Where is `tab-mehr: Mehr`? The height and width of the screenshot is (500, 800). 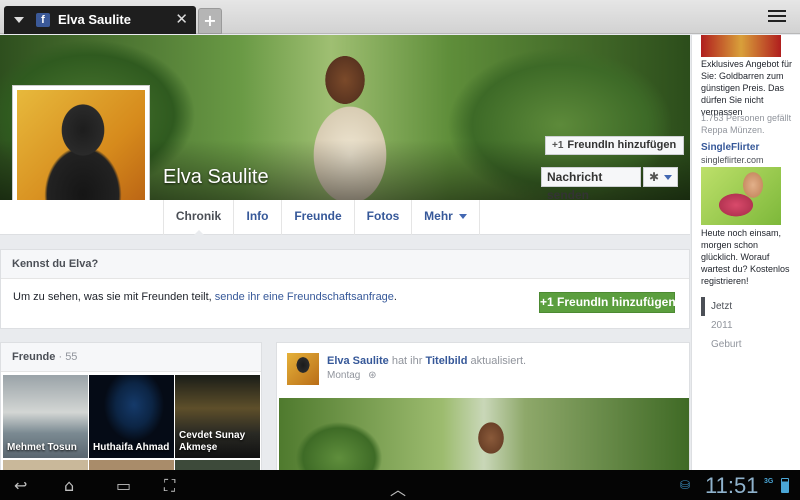 tab-mehr: Mehr is located at coordinates (445, 217).